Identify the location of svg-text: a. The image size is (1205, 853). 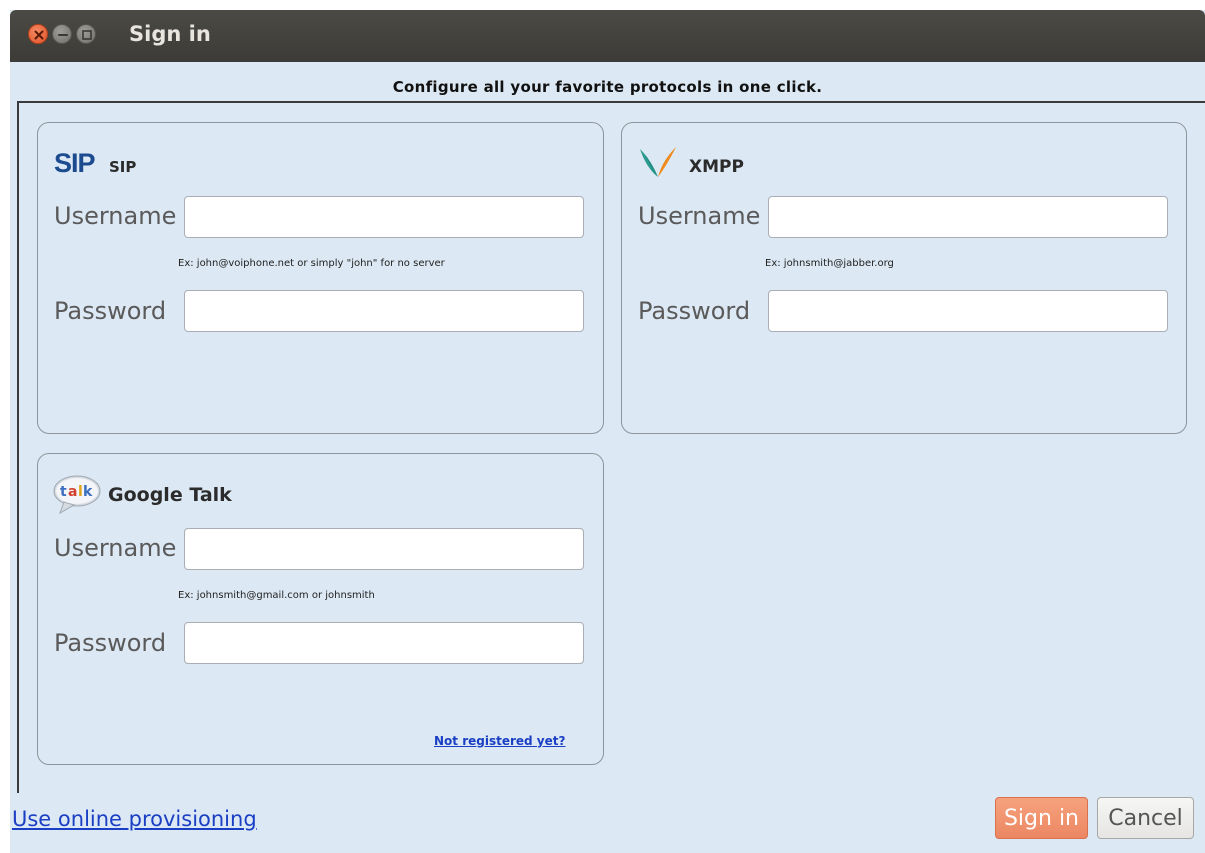
(72, 492).